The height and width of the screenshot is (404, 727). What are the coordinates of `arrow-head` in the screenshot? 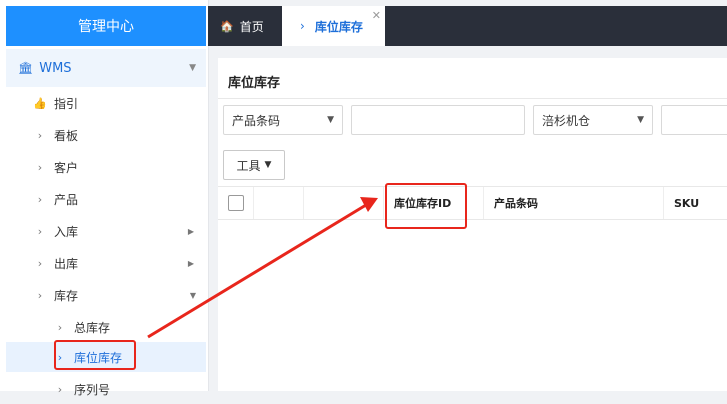 It's located at (369, 204).